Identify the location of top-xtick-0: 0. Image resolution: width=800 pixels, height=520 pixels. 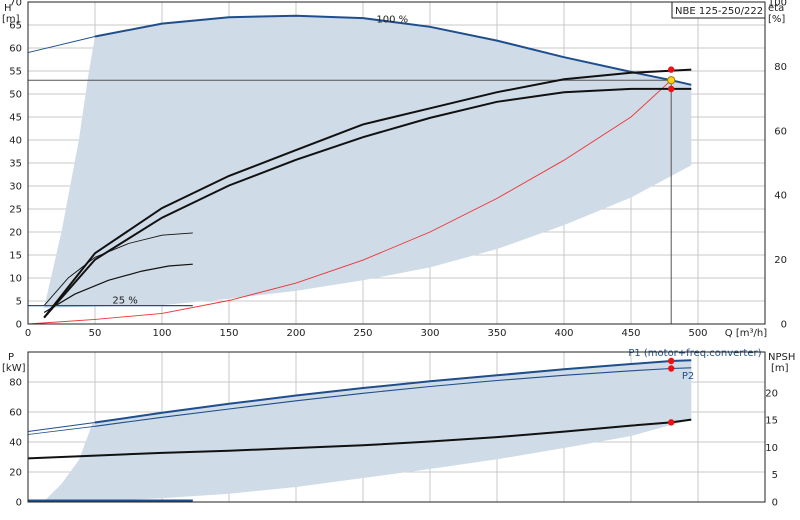
(28, 333).